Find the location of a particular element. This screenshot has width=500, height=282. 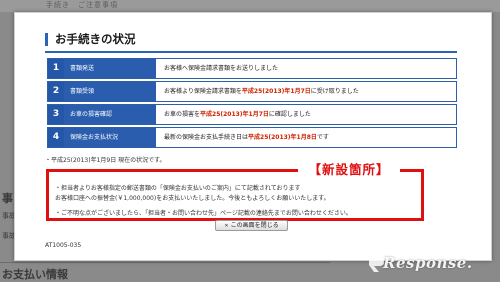

screen-id: AT1005-035 is located at coordinates (63, 245).